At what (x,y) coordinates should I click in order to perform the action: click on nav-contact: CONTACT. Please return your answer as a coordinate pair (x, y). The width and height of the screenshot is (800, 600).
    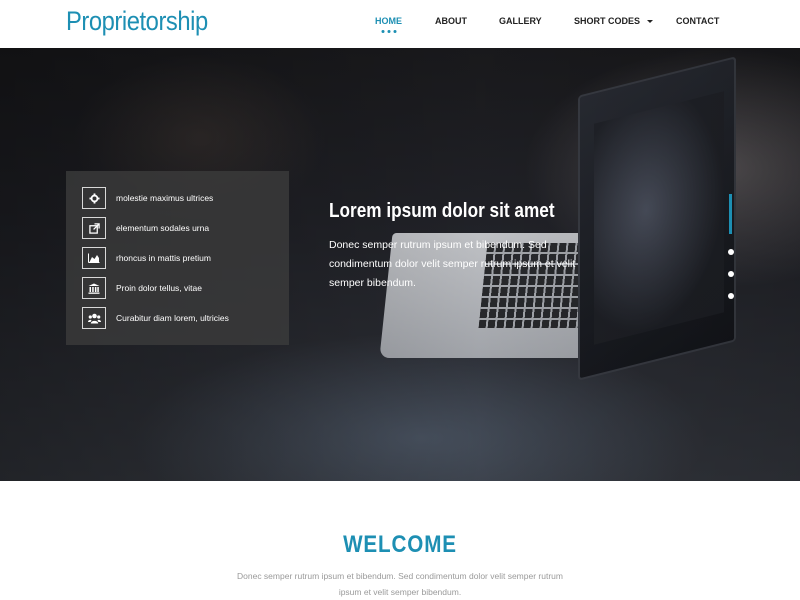
    Looking at the image, I should click on (697, 21).